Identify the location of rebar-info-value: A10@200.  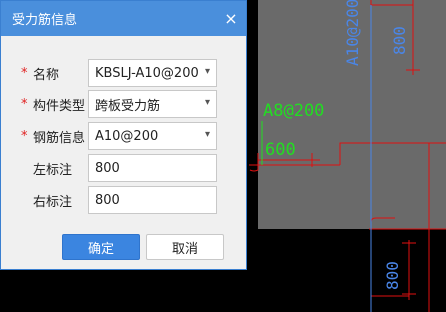
(127, 136).